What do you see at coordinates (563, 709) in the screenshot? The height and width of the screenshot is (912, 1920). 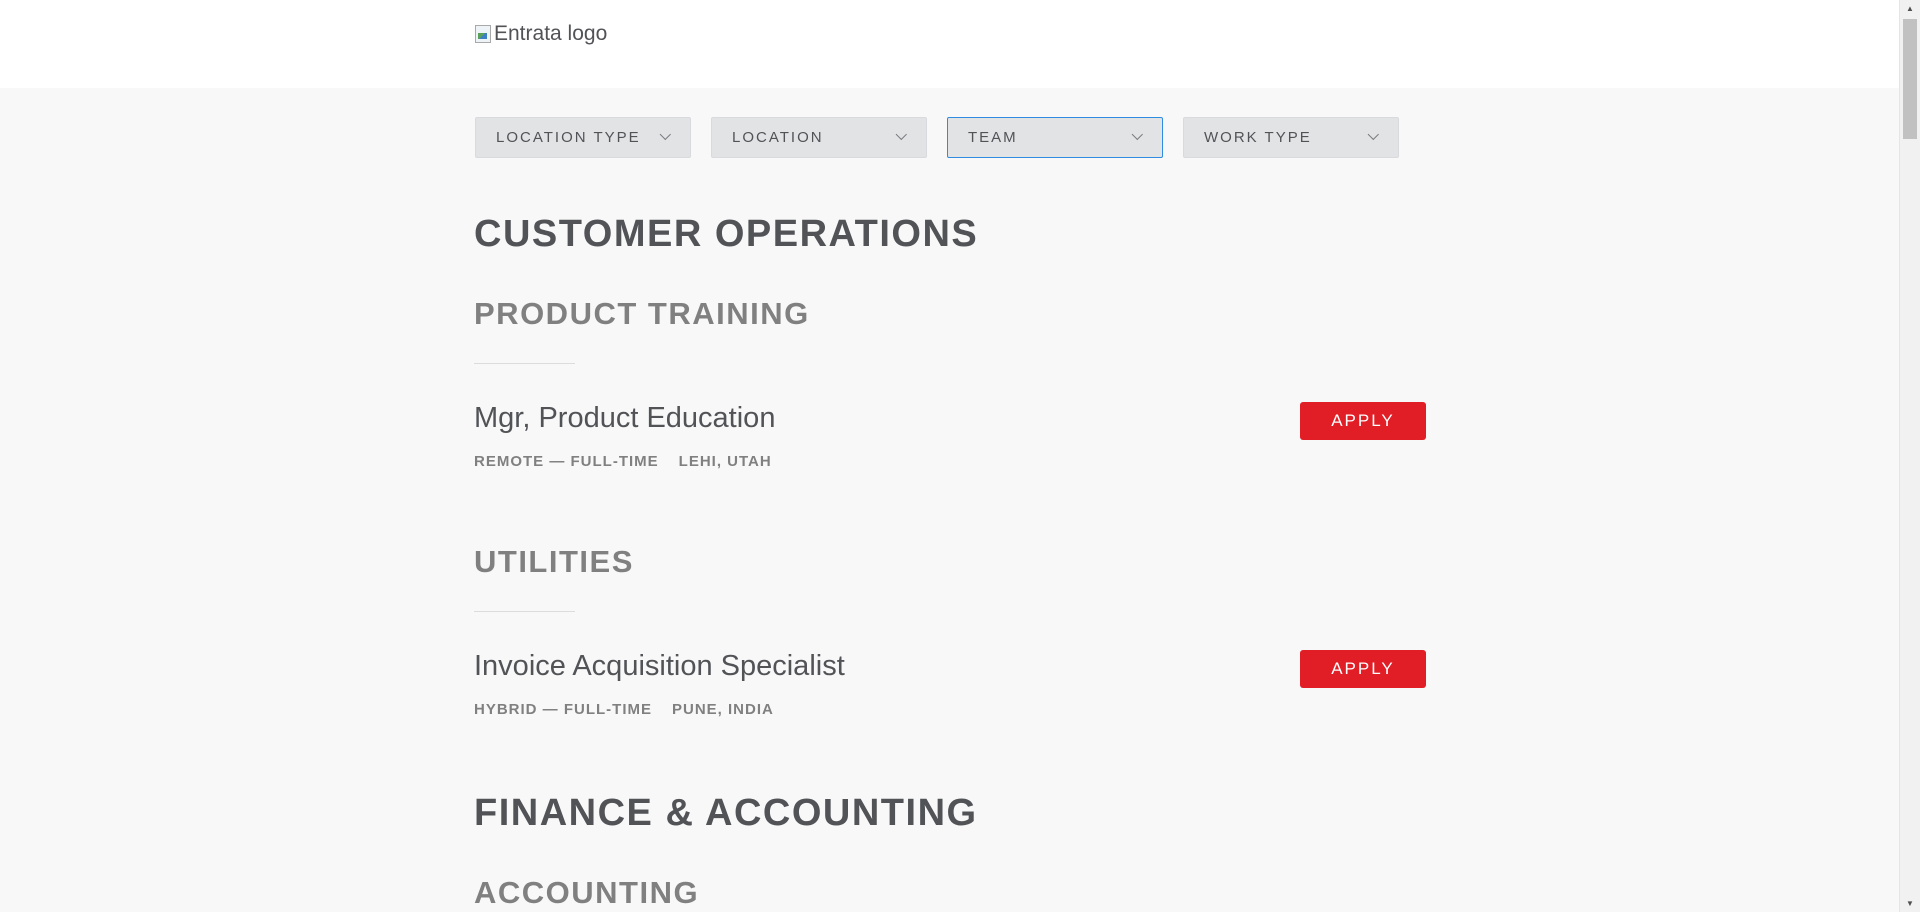 I see `job-work-type: HYBRID — FULL-TIME` at bounding box center [563, 709].